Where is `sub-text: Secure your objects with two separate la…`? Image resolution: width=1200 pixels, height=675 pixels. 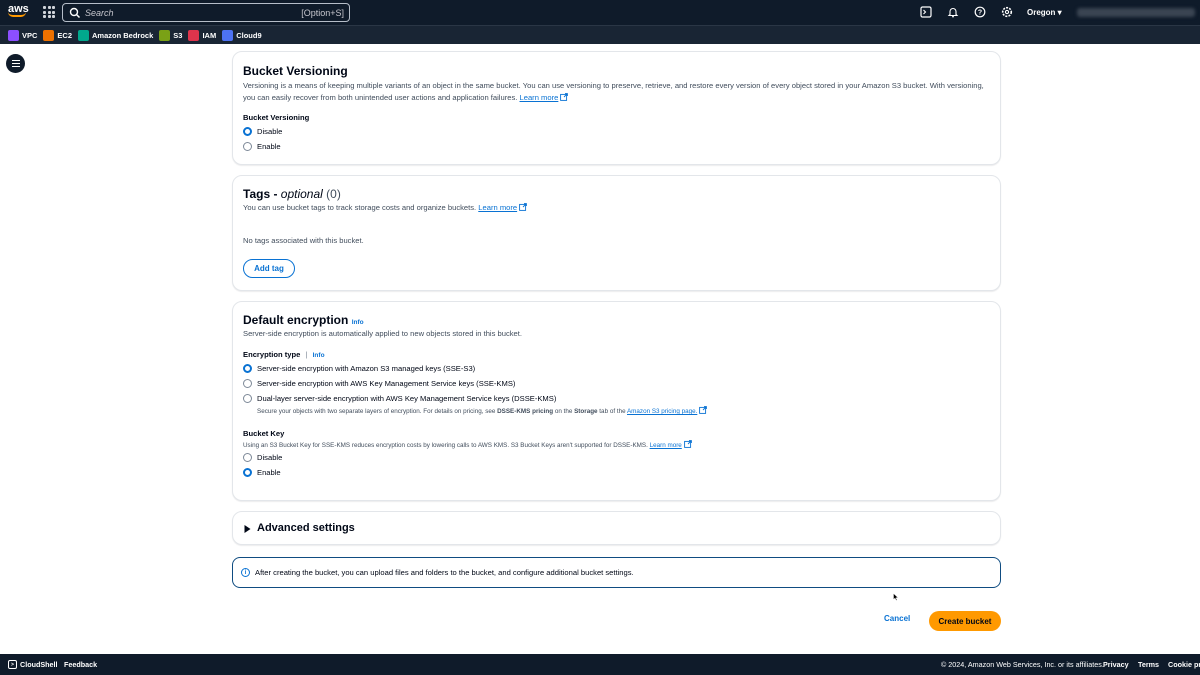 sub-text: Secure your objects with two separate la… is located at coordinates (377, 411).